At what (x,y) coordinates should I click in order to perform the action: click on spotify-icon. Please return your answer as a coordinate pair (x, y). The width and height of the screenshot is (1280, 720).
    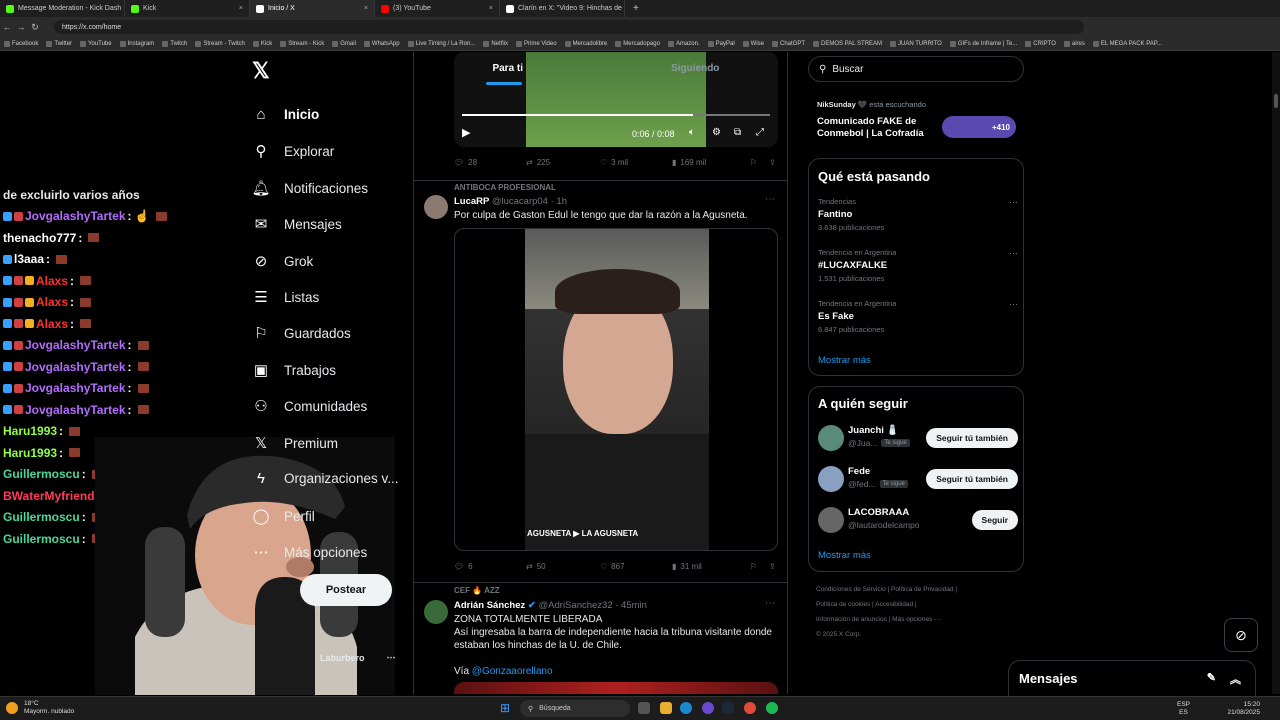
    Looking at the image, I should click on (772, 708).